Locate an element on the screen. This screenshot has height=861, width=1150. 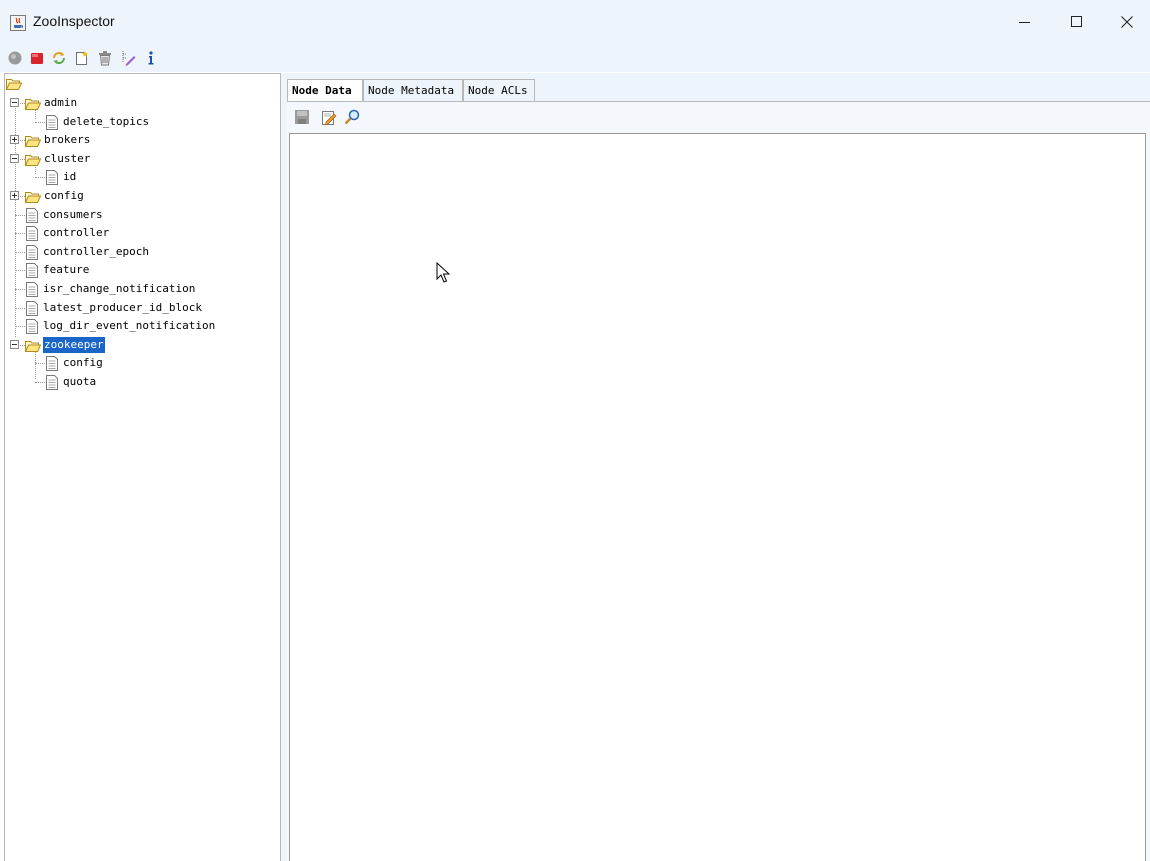
add-node-button is located at coordinates (82, 58).